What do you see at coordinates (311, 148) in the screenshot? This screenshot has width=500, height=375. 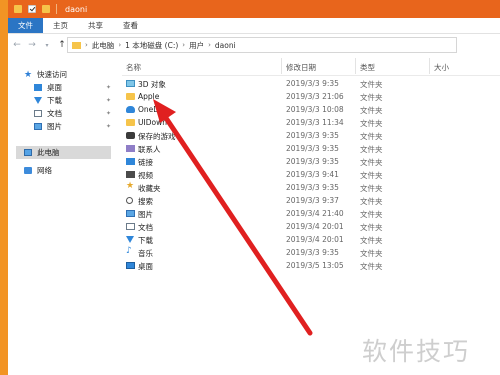 I see `file-row-contacts: 联系人 2019/3/3 9:35 文件夹` at bounding box center [311, 148].